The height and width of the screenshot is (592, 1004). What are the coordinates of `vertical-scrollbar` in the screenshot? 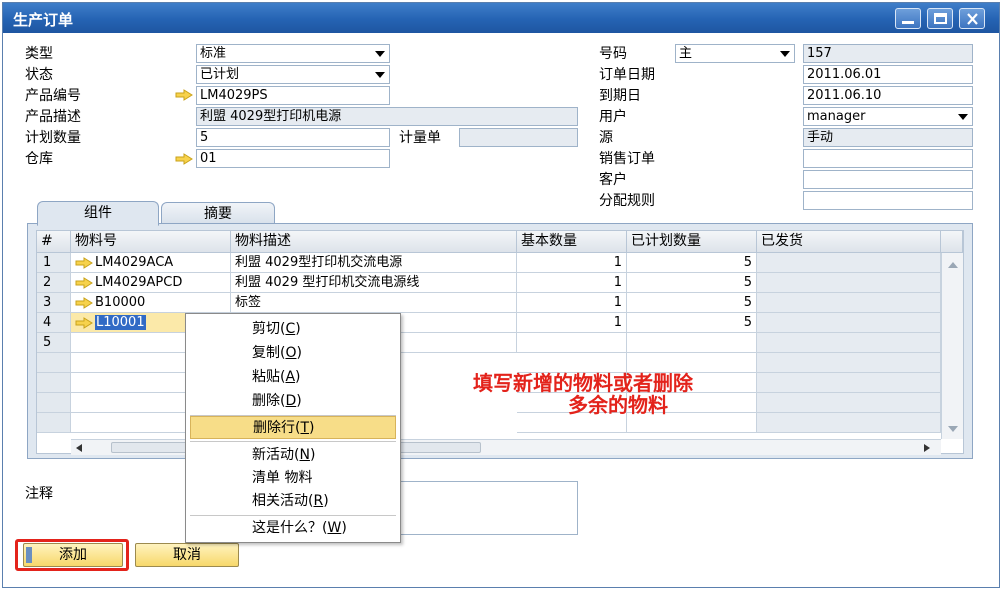 It's located at (952, 346).